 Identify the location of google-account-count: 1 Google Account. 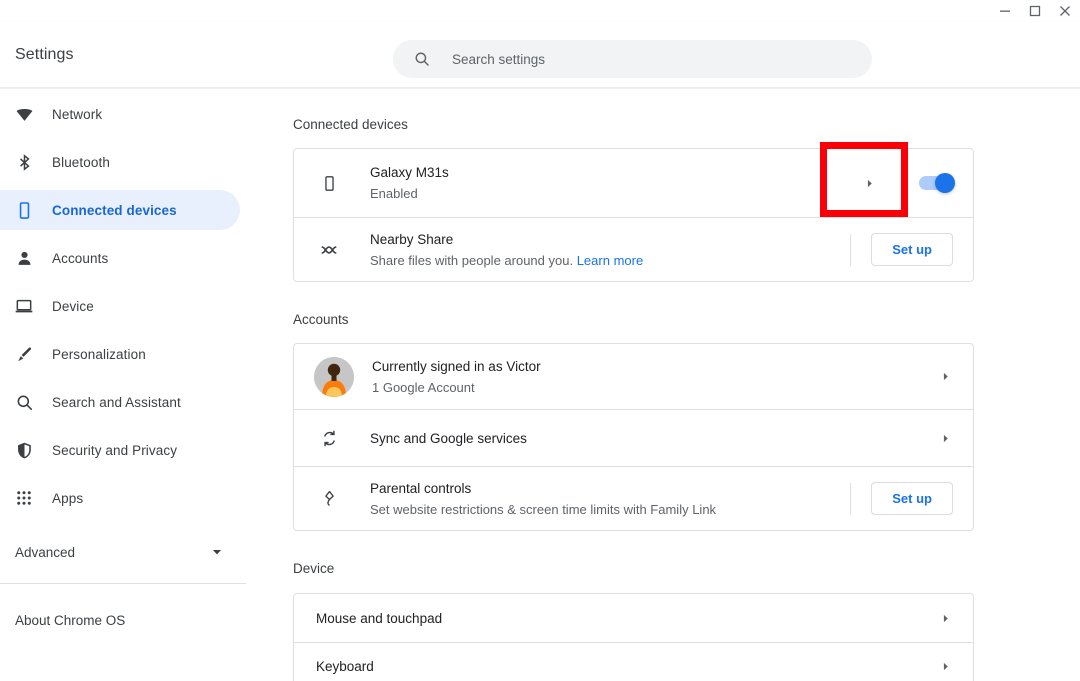
(423, 387).